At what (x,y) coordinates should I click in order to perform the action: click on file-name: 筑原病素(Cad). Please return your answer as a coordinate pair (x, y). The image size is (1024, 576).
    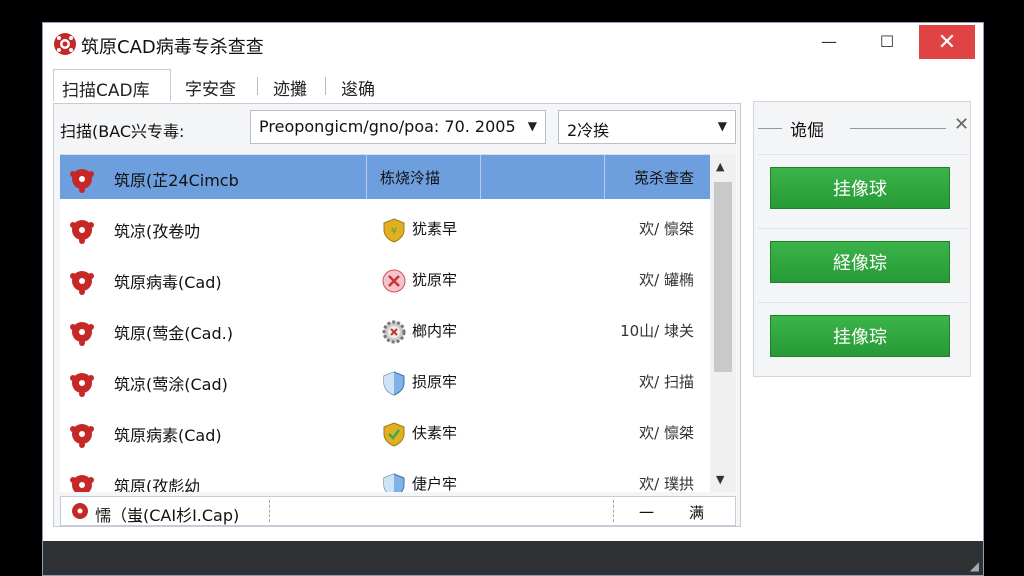
    Looking at the image, I should click on (168, 435).